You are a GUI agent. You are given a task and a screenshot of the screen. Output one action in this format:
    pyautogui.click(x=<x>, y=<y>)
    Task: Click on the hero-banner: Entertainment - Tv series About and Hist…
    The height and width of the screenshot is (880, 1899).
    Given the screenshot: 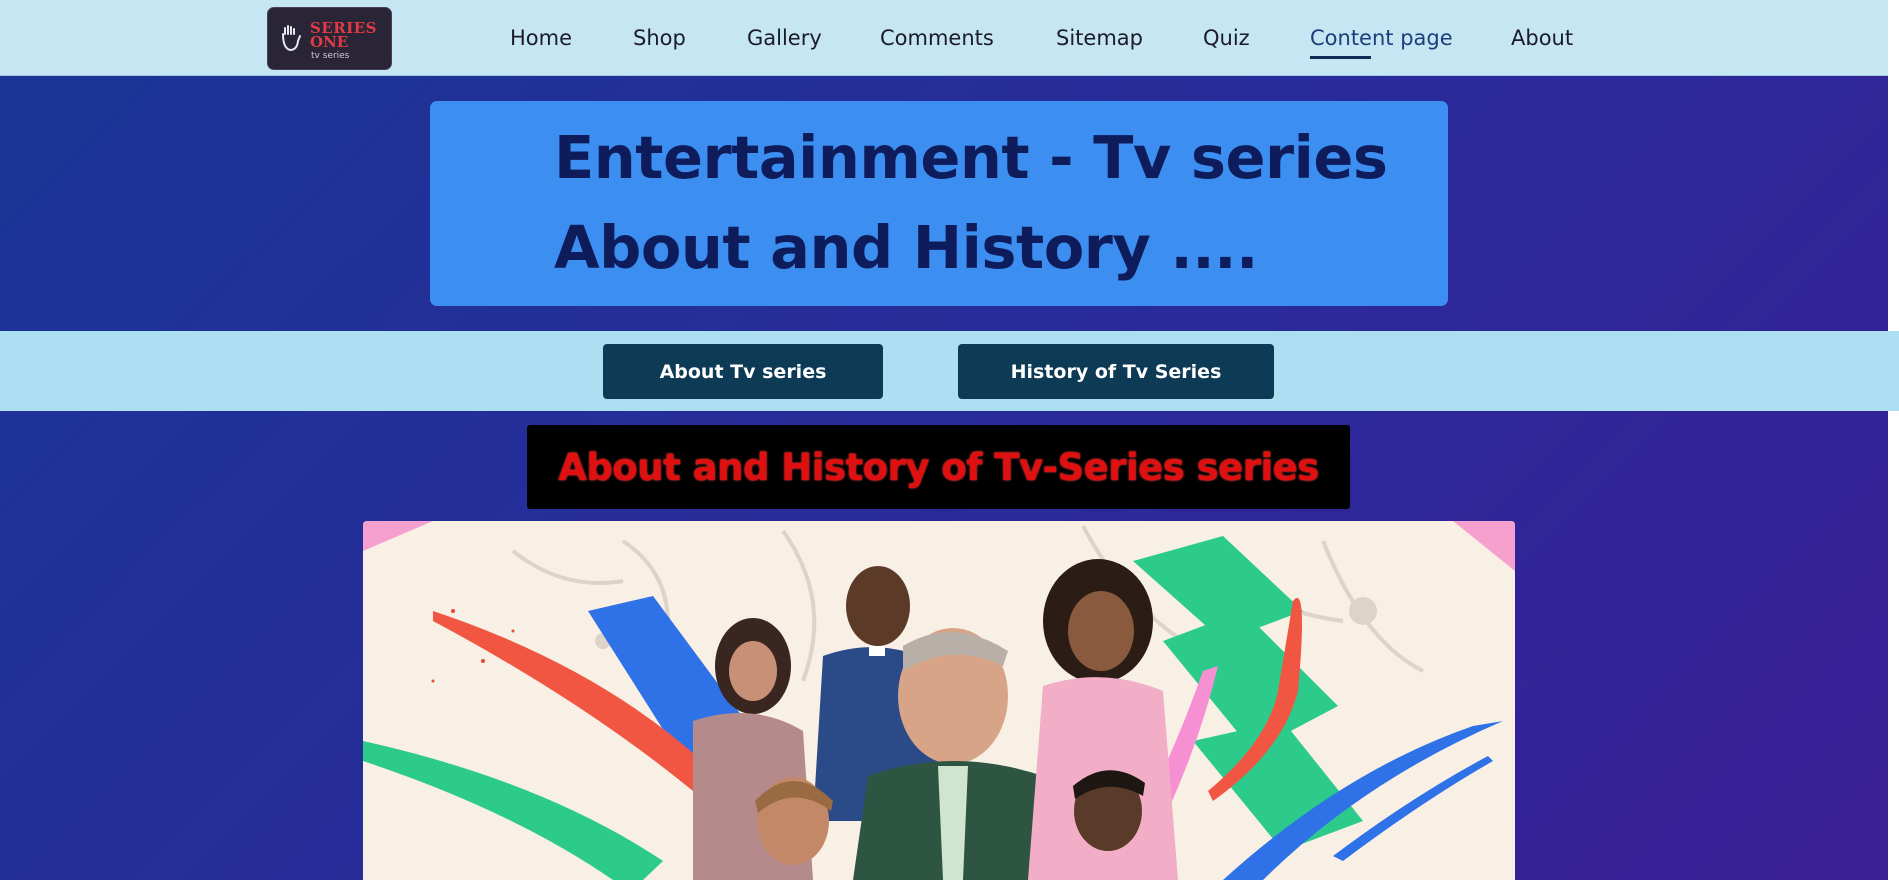 What is the action you would take?
    pyautogui.click(x=939, y=203)
    